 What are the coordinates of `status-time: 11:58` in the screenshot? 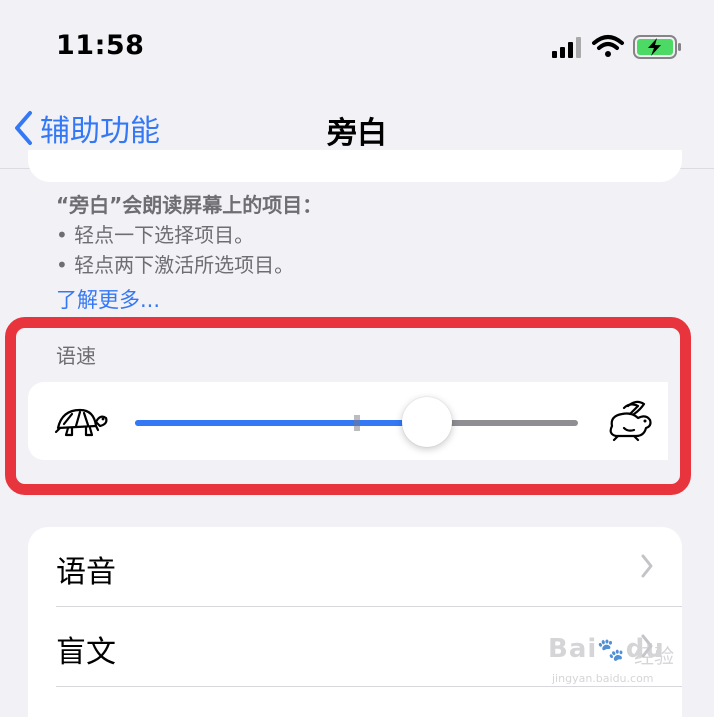 It's located at (100, 45).